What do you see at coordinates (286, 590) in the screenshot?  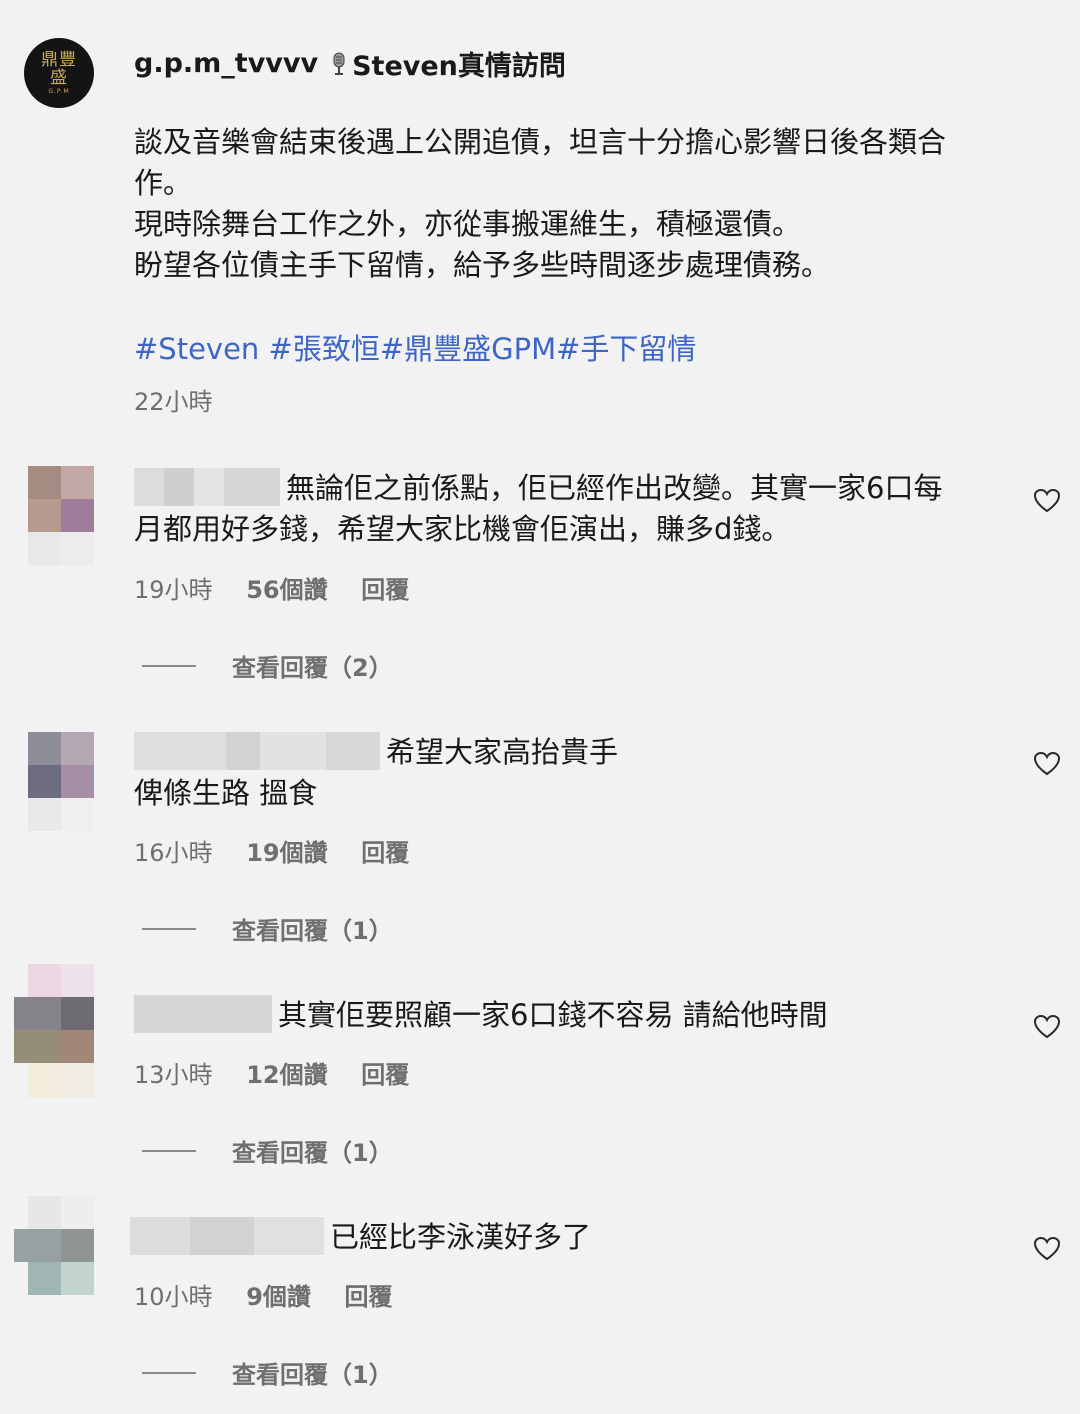 I see `comment-likes: 56個讚` at bounding box center [286, 590].